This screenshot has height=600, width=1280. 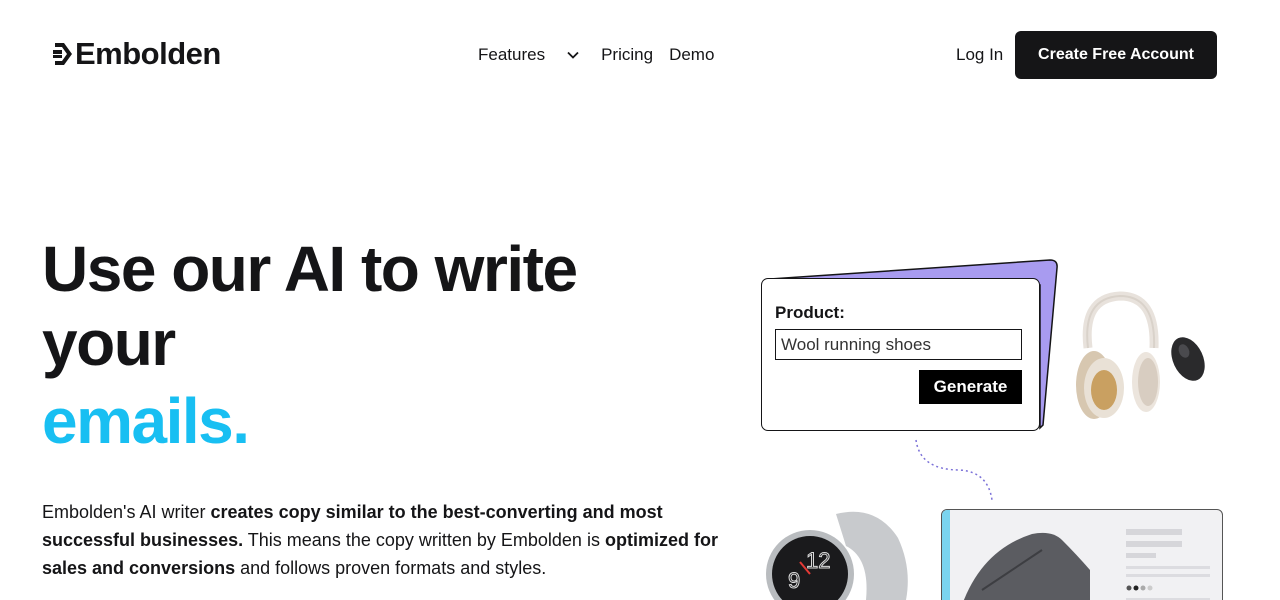 I want to click on nav-features-label: Features, so click(x=511, y=55).